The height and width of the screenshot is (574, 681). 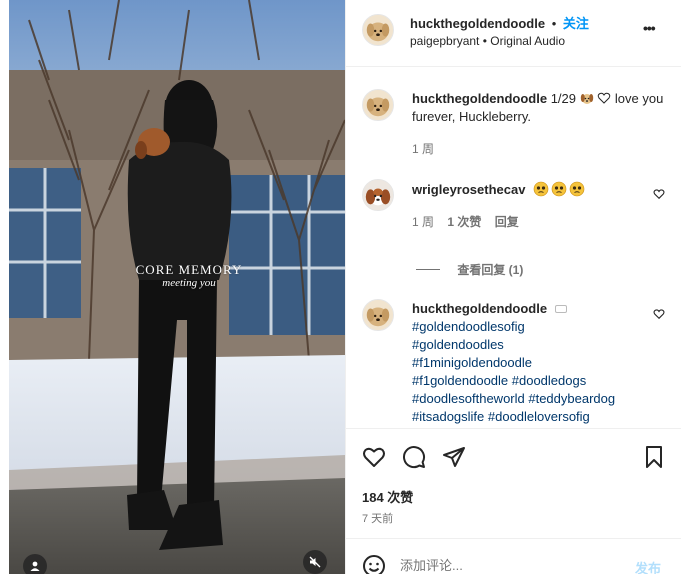 I want to click on comment1-meta: 1 周 1 次赞 回复, so click(x=465, y=221).